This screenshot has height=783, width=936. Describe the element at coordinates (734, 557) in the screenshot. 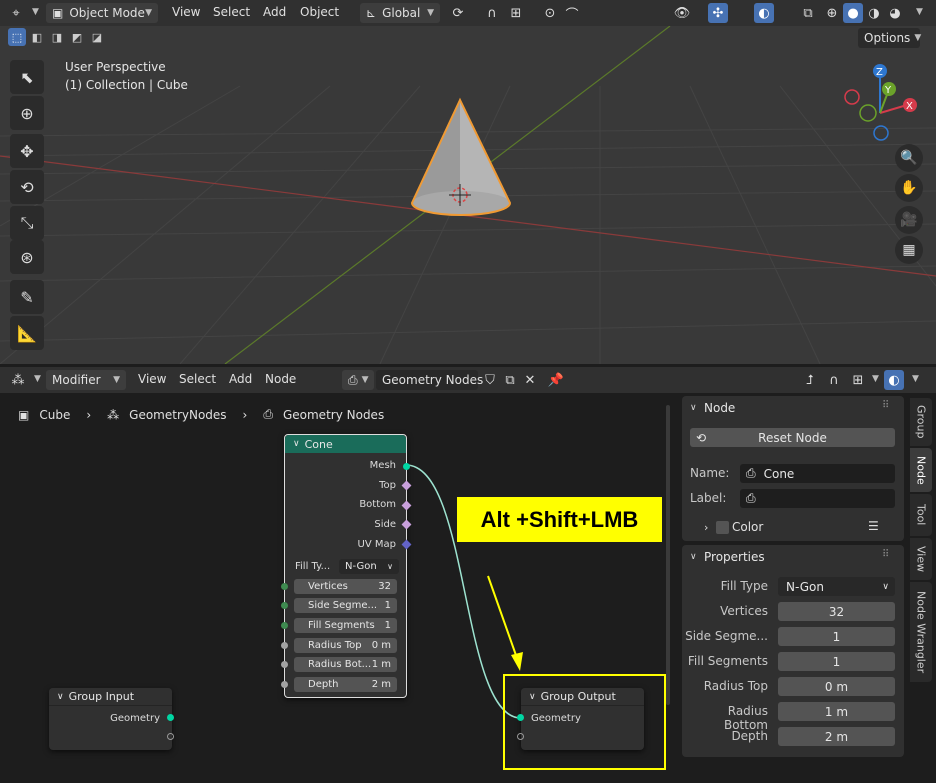

I see `properties-panel-title: Properties` at that location.